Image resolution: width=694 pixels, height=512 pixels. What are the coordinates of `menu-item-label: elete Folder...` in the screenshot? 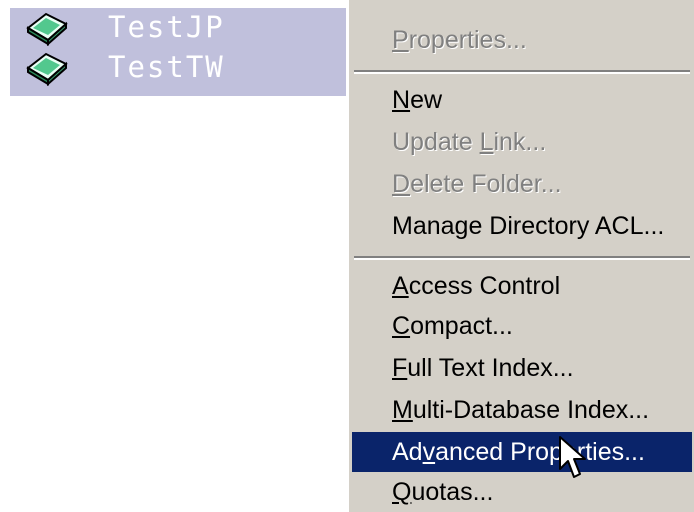 It's located at (486, 184).